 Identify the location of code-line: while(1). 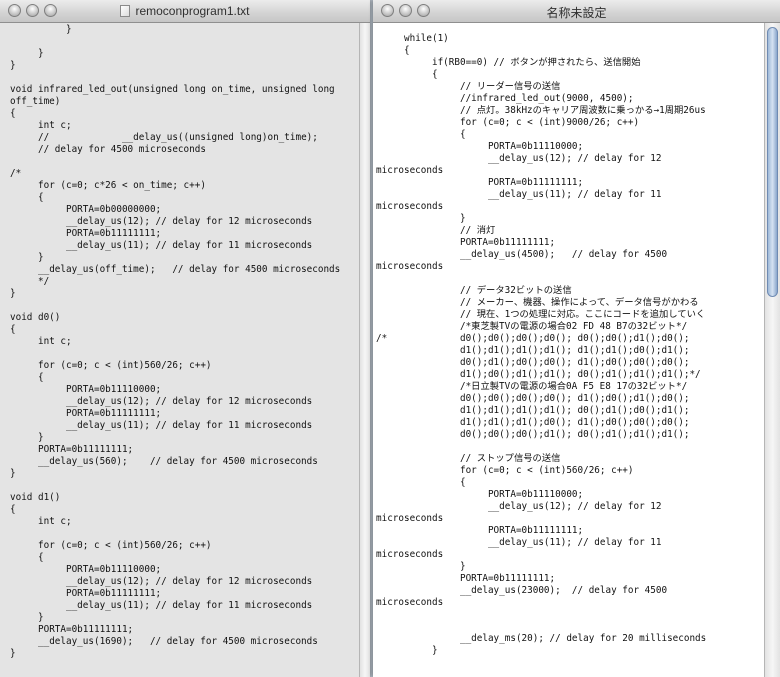
(412, 38).